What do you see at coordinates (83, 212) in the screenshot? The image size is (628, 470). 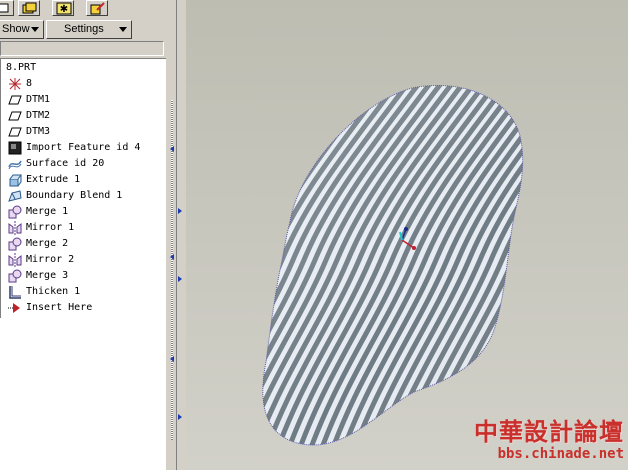 I see `tree-item-merge-1: Merge 1` at bounding box center [83, 212].